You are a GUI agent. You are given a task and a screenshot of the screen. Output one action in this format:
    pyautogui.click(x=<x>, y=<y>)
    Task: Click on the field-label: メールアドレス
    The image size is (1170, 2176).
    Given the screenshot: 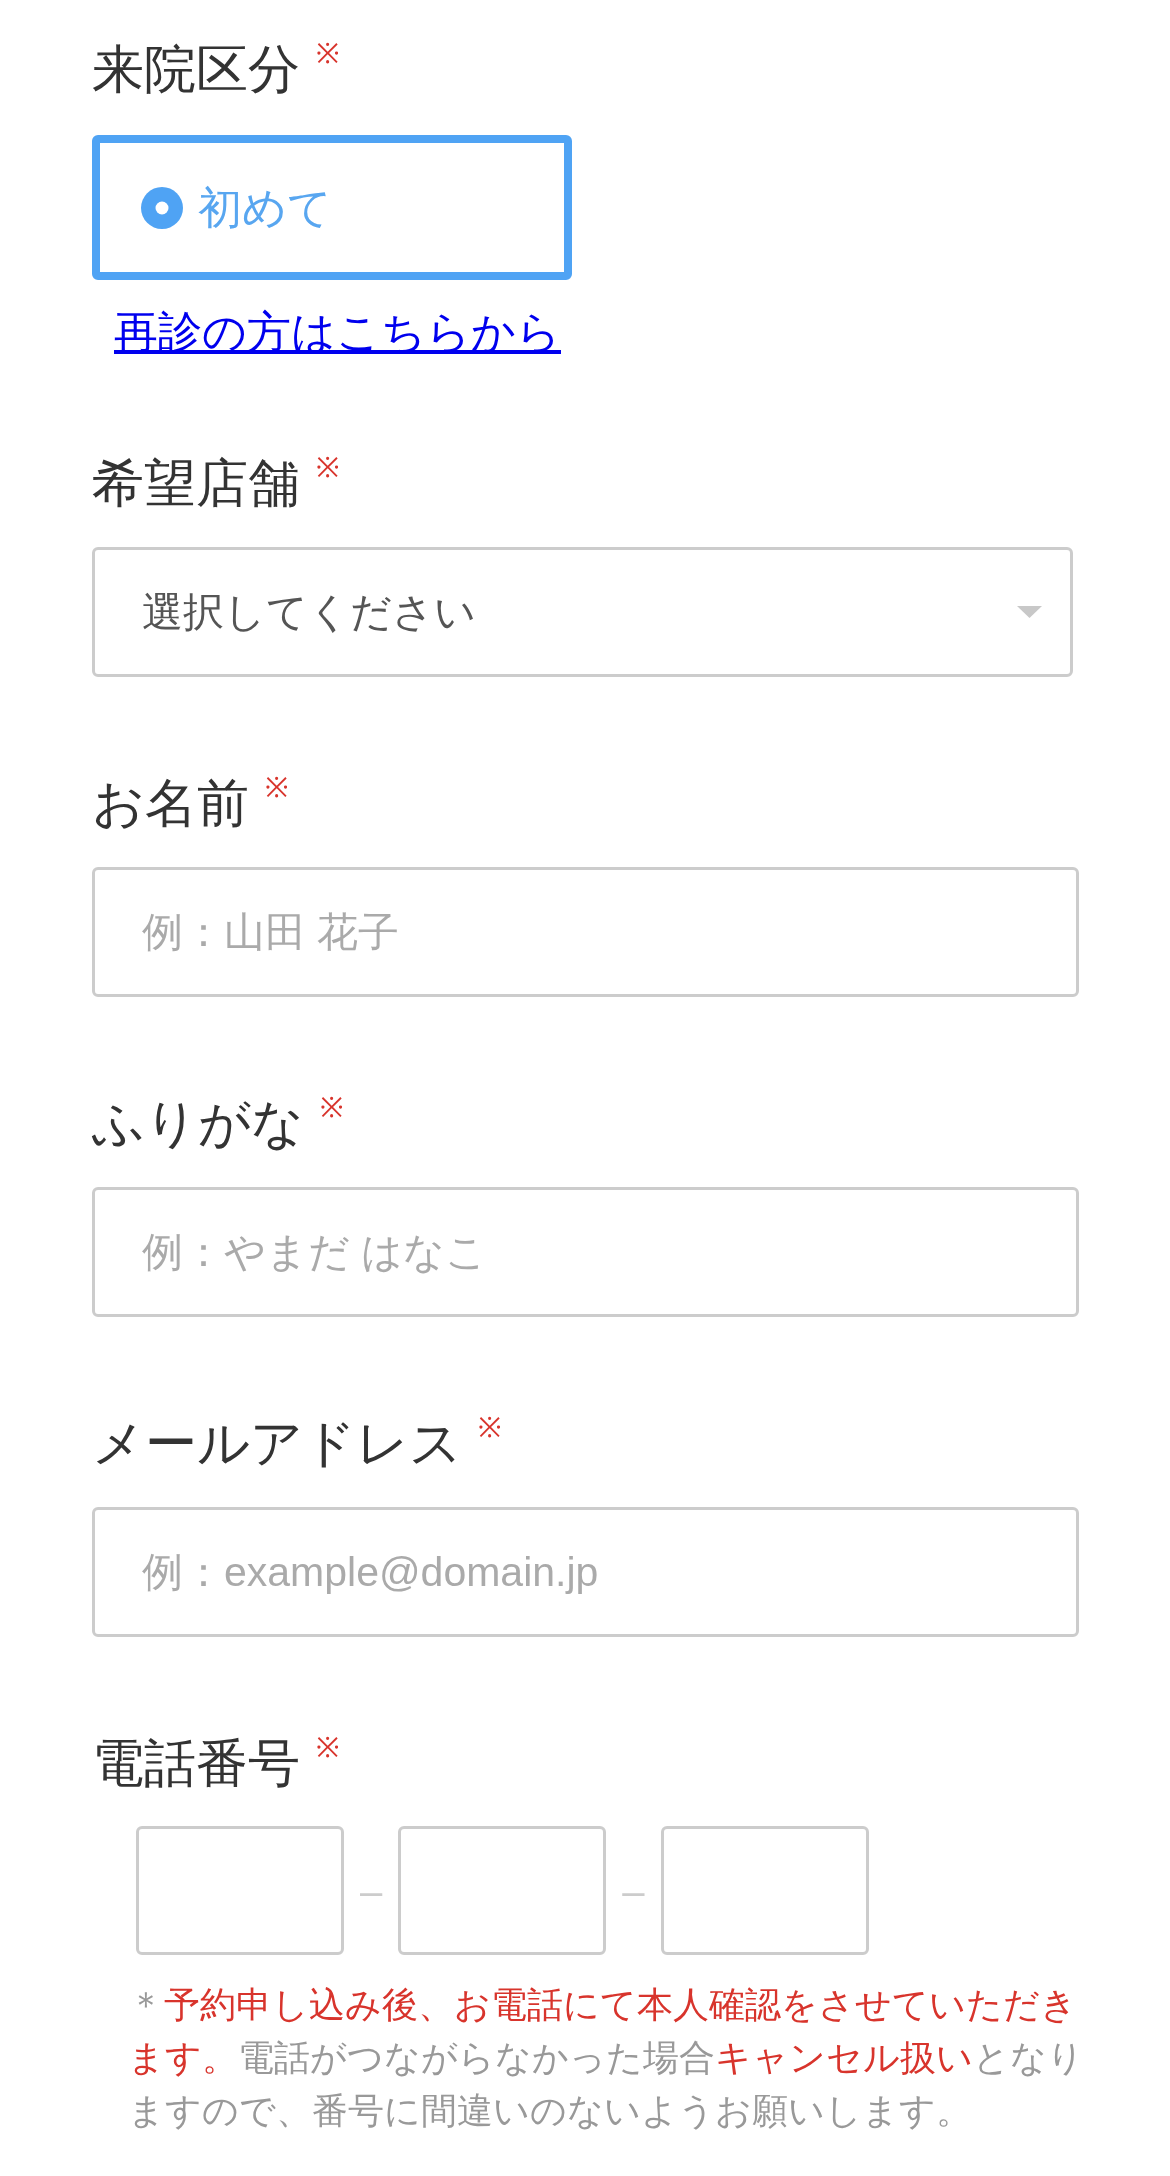 What is the action you would take?
    pyautogui.click(x=277, y=1443)
    